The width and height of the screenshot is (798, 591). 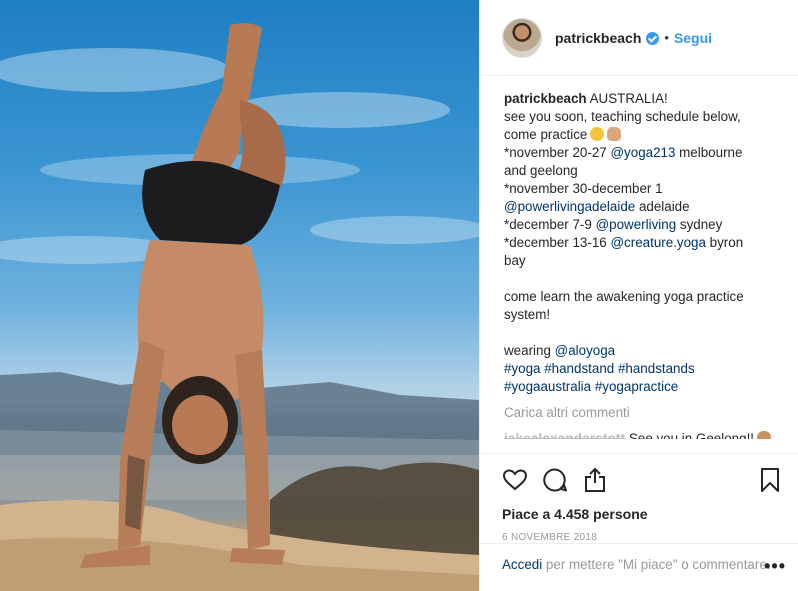 I want to click on caption-text-line2: see you soon, teaching schedule below,, so click(x=622, y=116).